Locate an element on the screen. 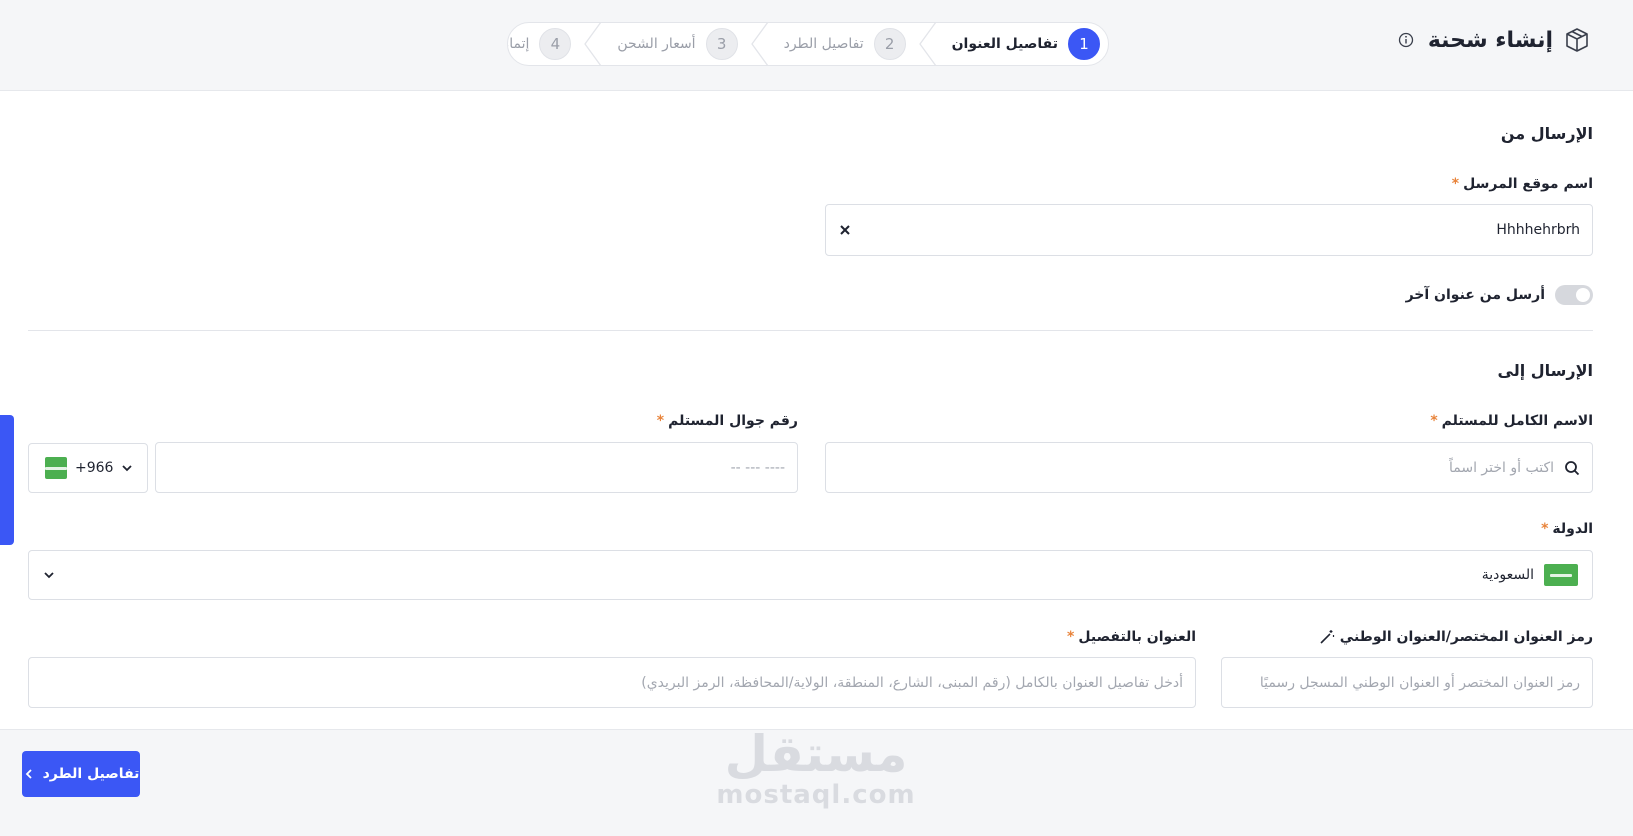 The width and height of the screenshot is (1633, 836). step-number: 4 is located at coordinates (555, 44).